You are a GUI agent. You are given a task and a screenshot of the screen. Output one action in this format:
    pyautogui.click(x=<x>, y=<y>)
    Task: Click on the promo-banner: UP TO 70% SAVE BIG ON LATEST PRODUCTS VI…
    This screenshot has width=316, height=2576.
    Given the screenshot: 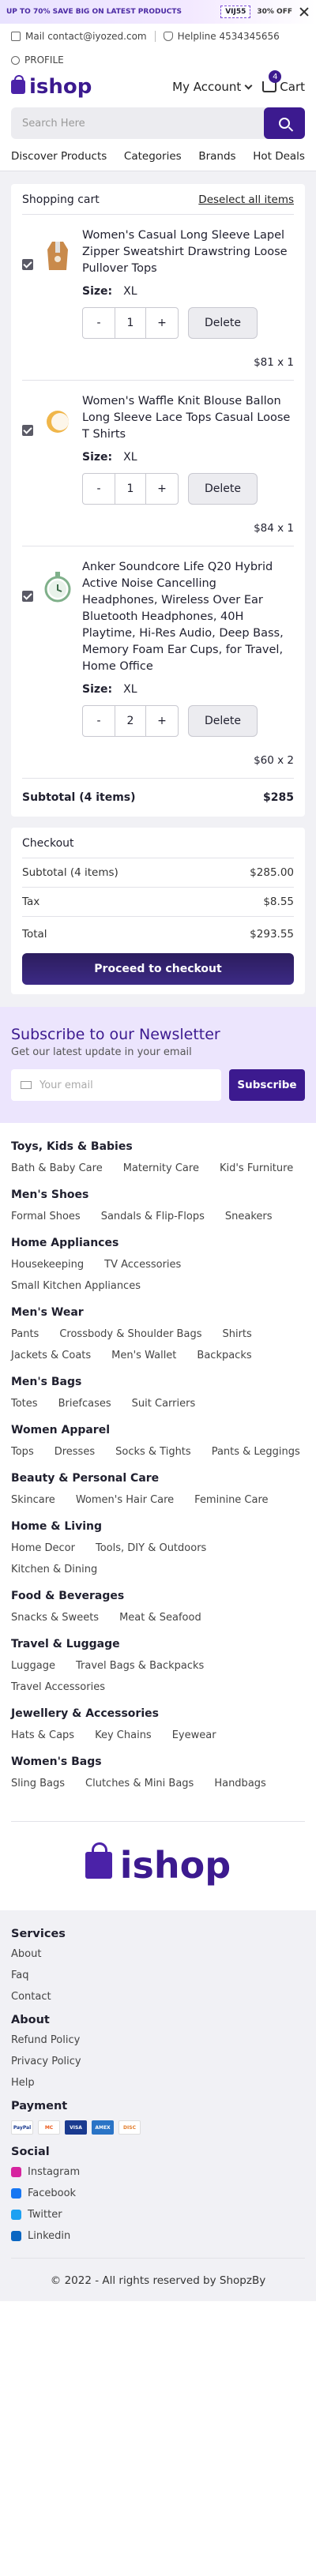 What is the action you would take?
    pyautogui.click(x=158, y=12)
    